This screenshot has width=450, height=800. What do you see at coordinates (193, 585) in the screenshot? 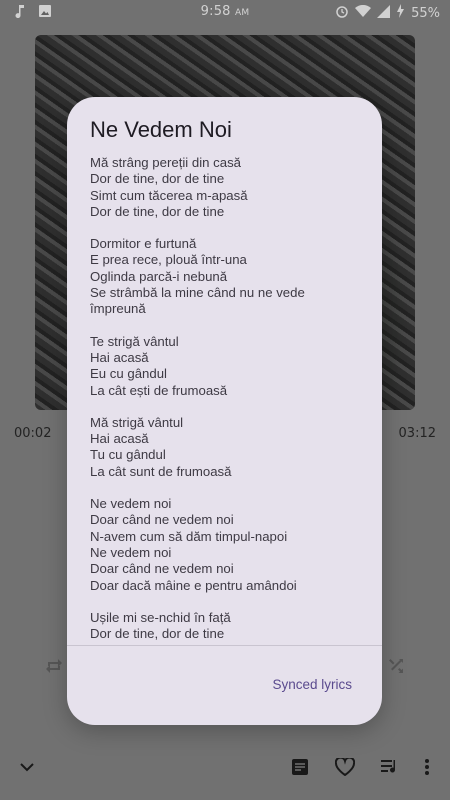
I see `lyric-line: Doar dacă mâine e pentru amândoi` at bounding box center [193, 585].